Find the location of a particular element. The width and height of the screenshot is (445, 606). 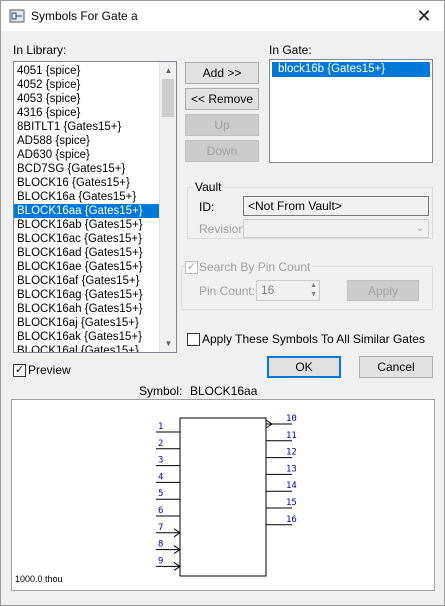

library-list-item: BLOCK16 {Gates15+} is located at coordinates (87, 183).